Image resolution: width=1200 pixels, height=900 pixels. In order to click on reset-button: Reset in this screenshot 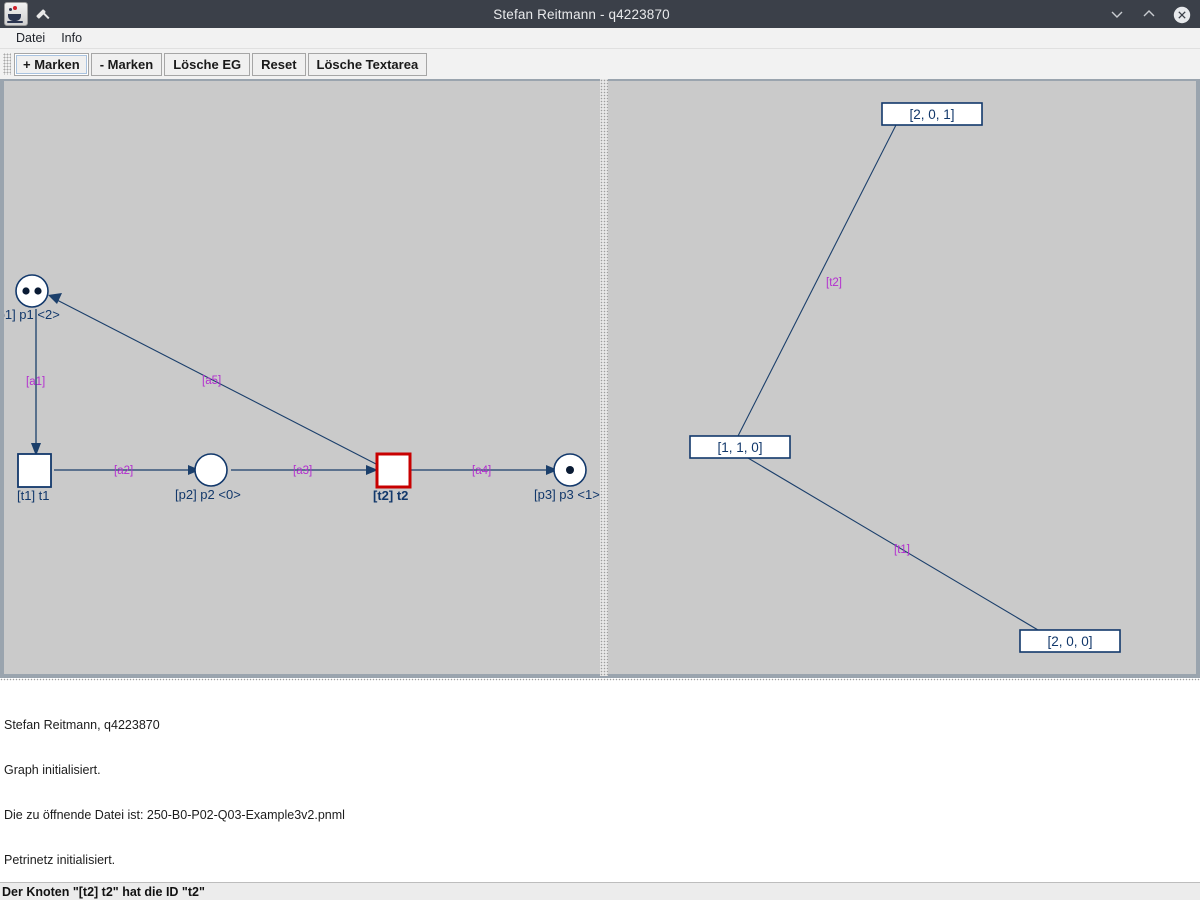, I will do `click(279, 64)`.